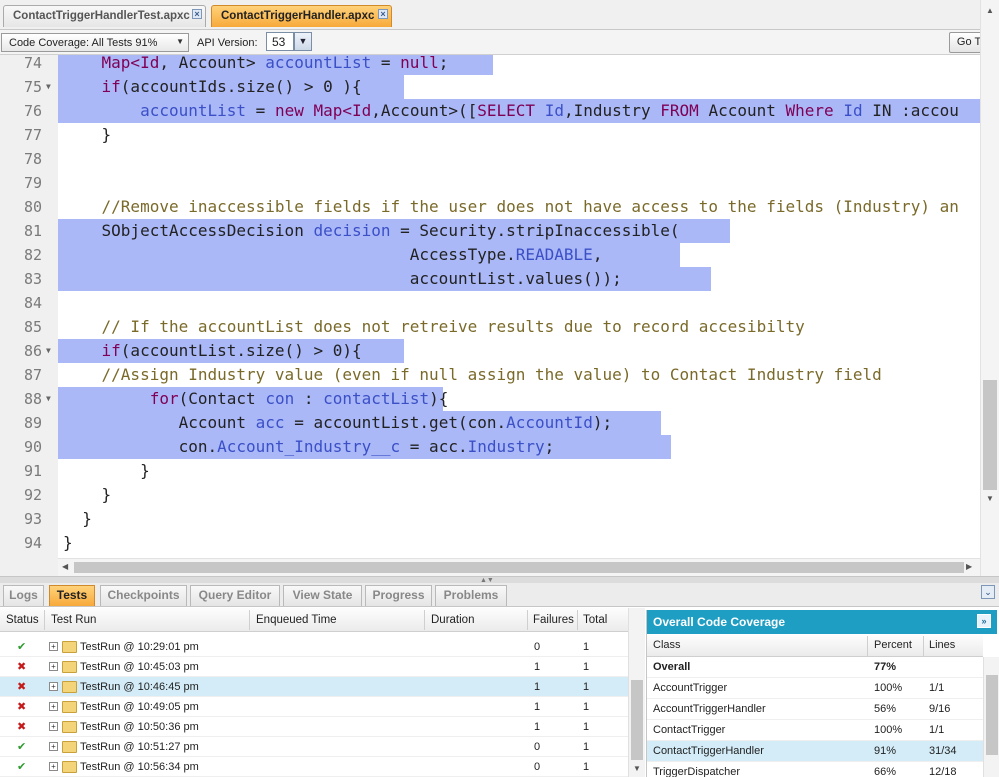 Image resolution: width=999 pixels, height=777 pixels. I want to click on column-header-class: Class, so click(667, 645).